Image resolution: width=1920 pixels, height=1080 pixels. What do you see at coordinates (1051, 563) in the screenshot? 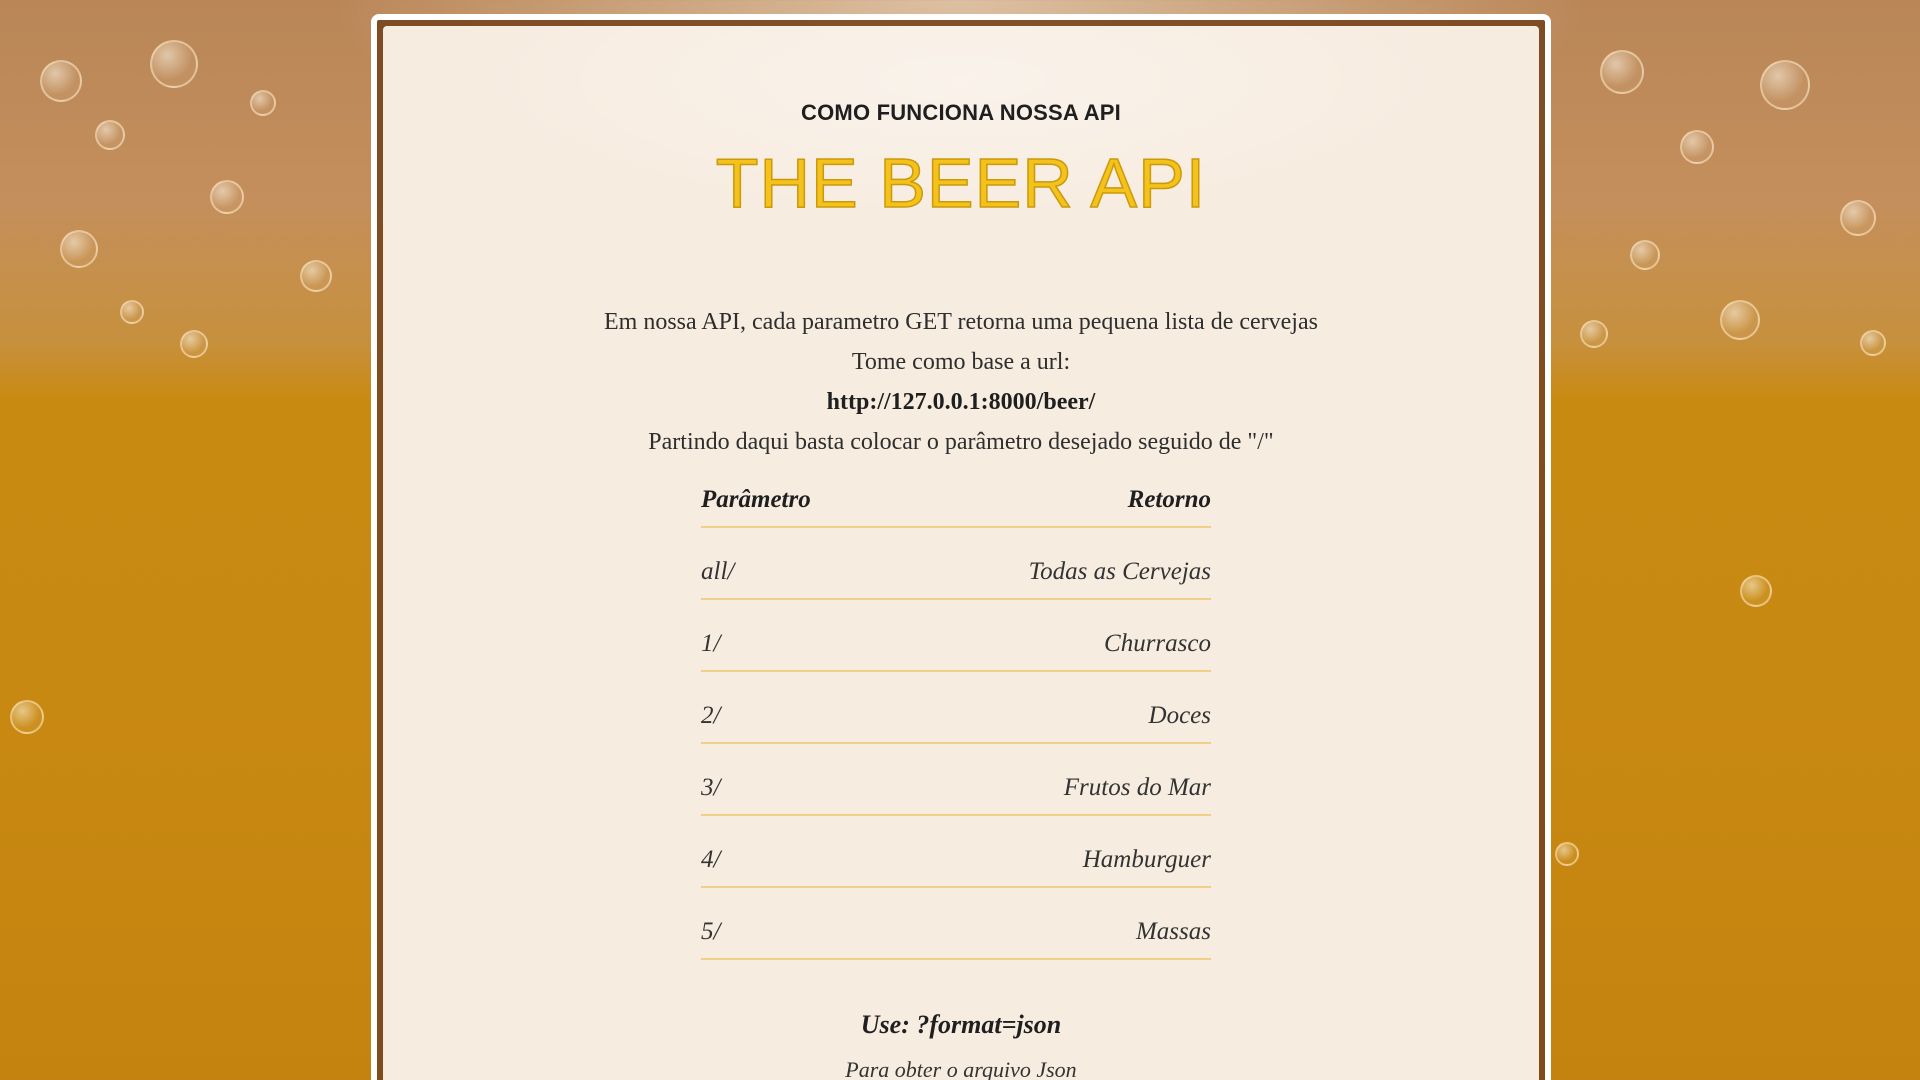
I see `row-return: Todas as Cervejas` at bounding box center [1051, 563].